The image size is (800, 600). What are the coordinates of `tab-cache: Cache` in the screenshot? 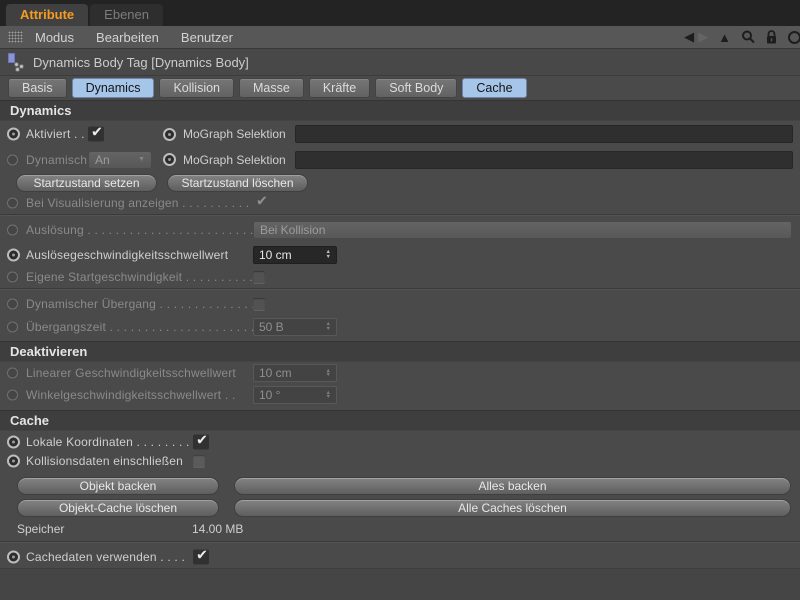 It's located at (494, 88).